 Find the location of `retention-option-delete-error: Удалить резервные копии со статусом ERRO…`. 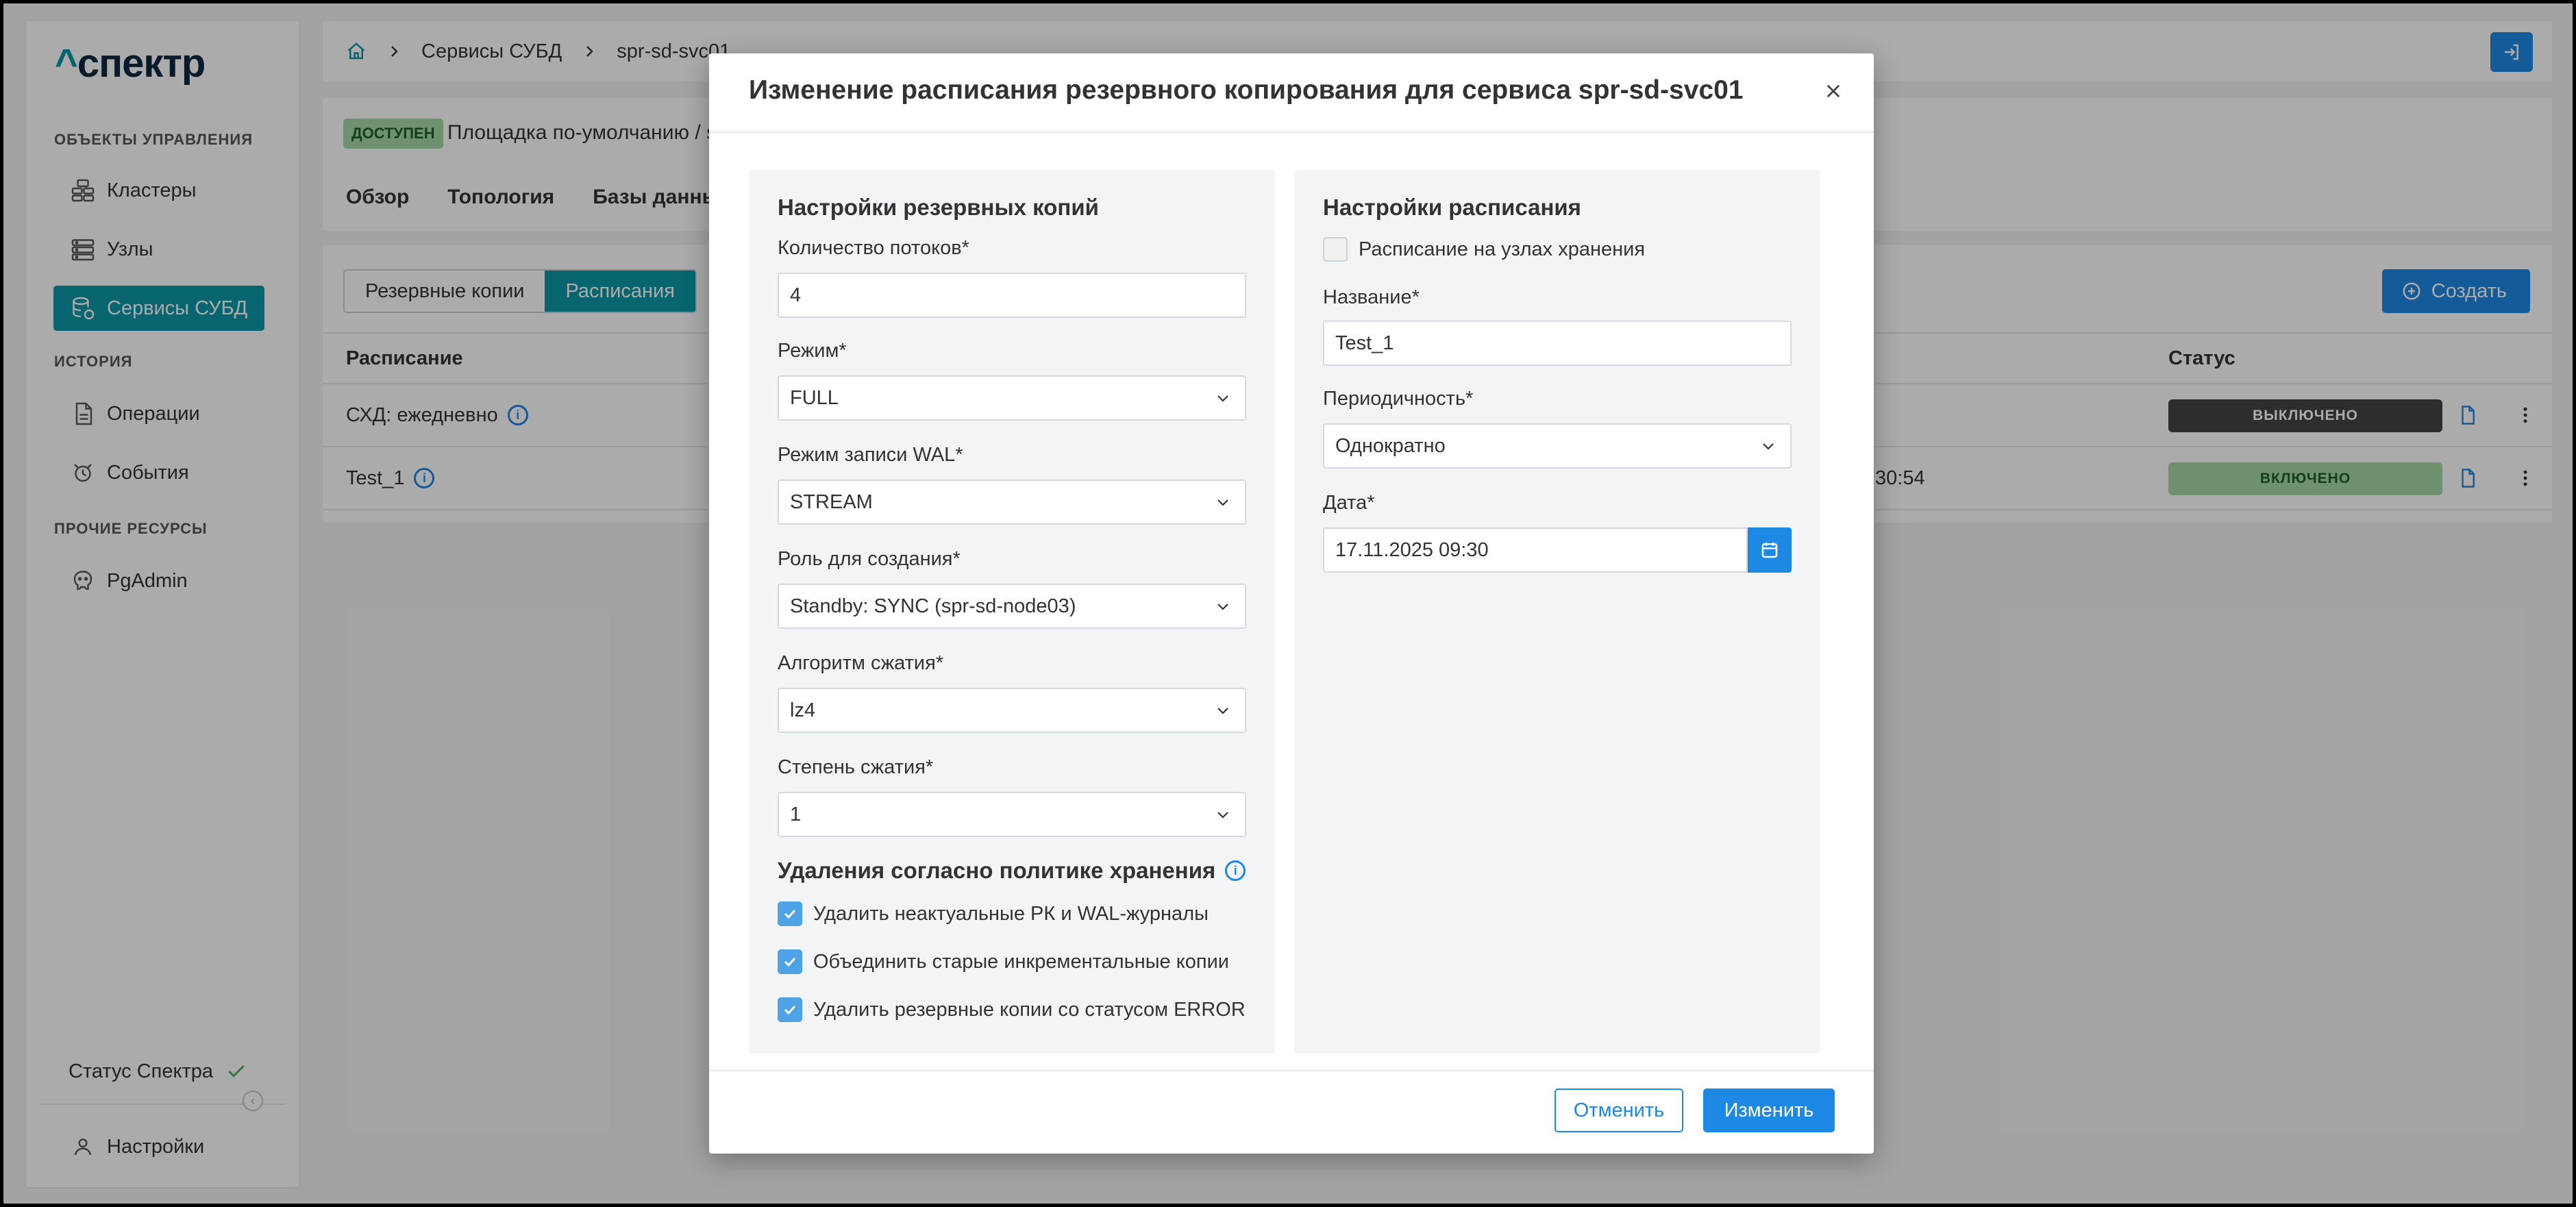

retention-option-delete-error: Удалить резервные копии со статусом ERRO… is located at coordinates (1012, 1009).